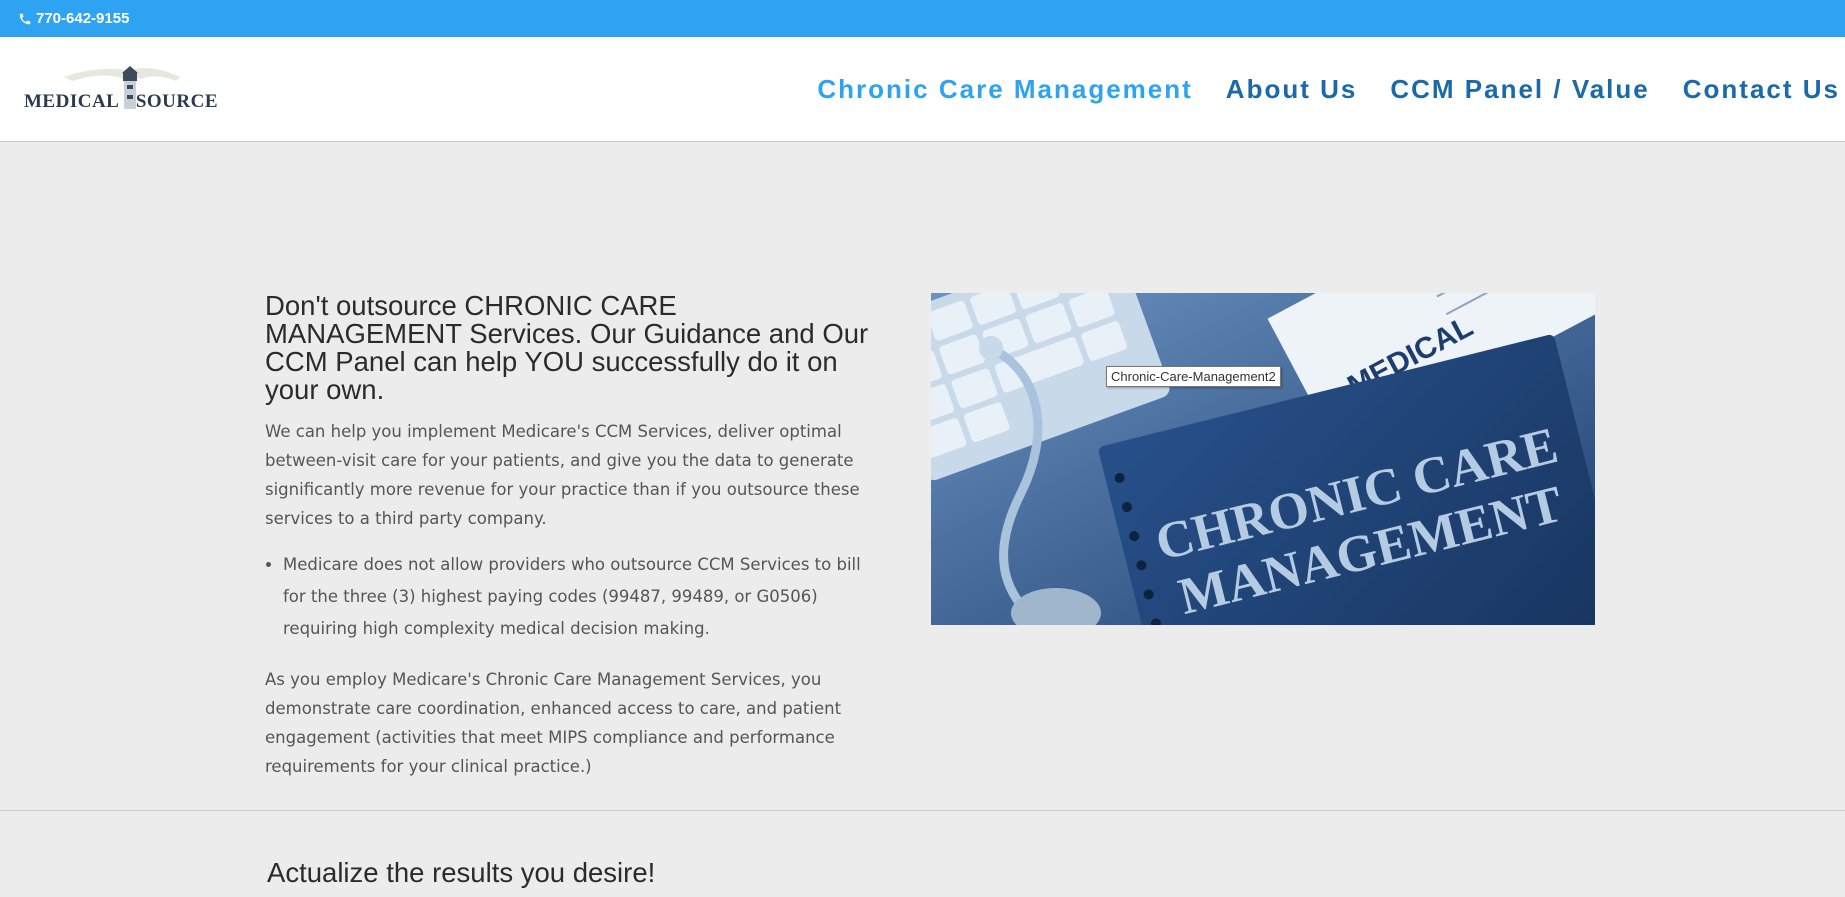 The height and width of the screenshot is (897, 1845). I want to click on nav-item-about-us: About Us, so click(1292, 89).